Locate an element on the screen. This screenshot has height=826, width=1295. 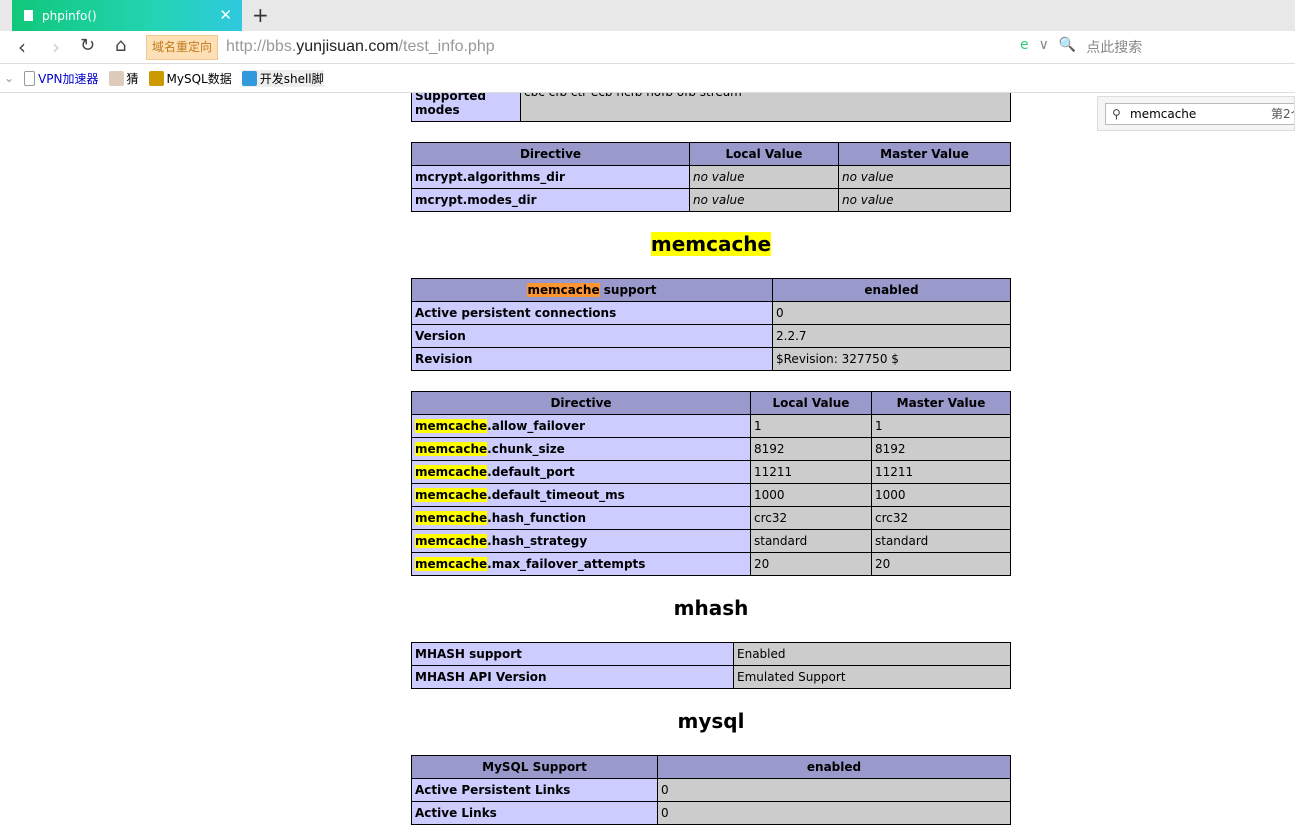
bookmark-item: 猜 is located at coordinates (123, 78).